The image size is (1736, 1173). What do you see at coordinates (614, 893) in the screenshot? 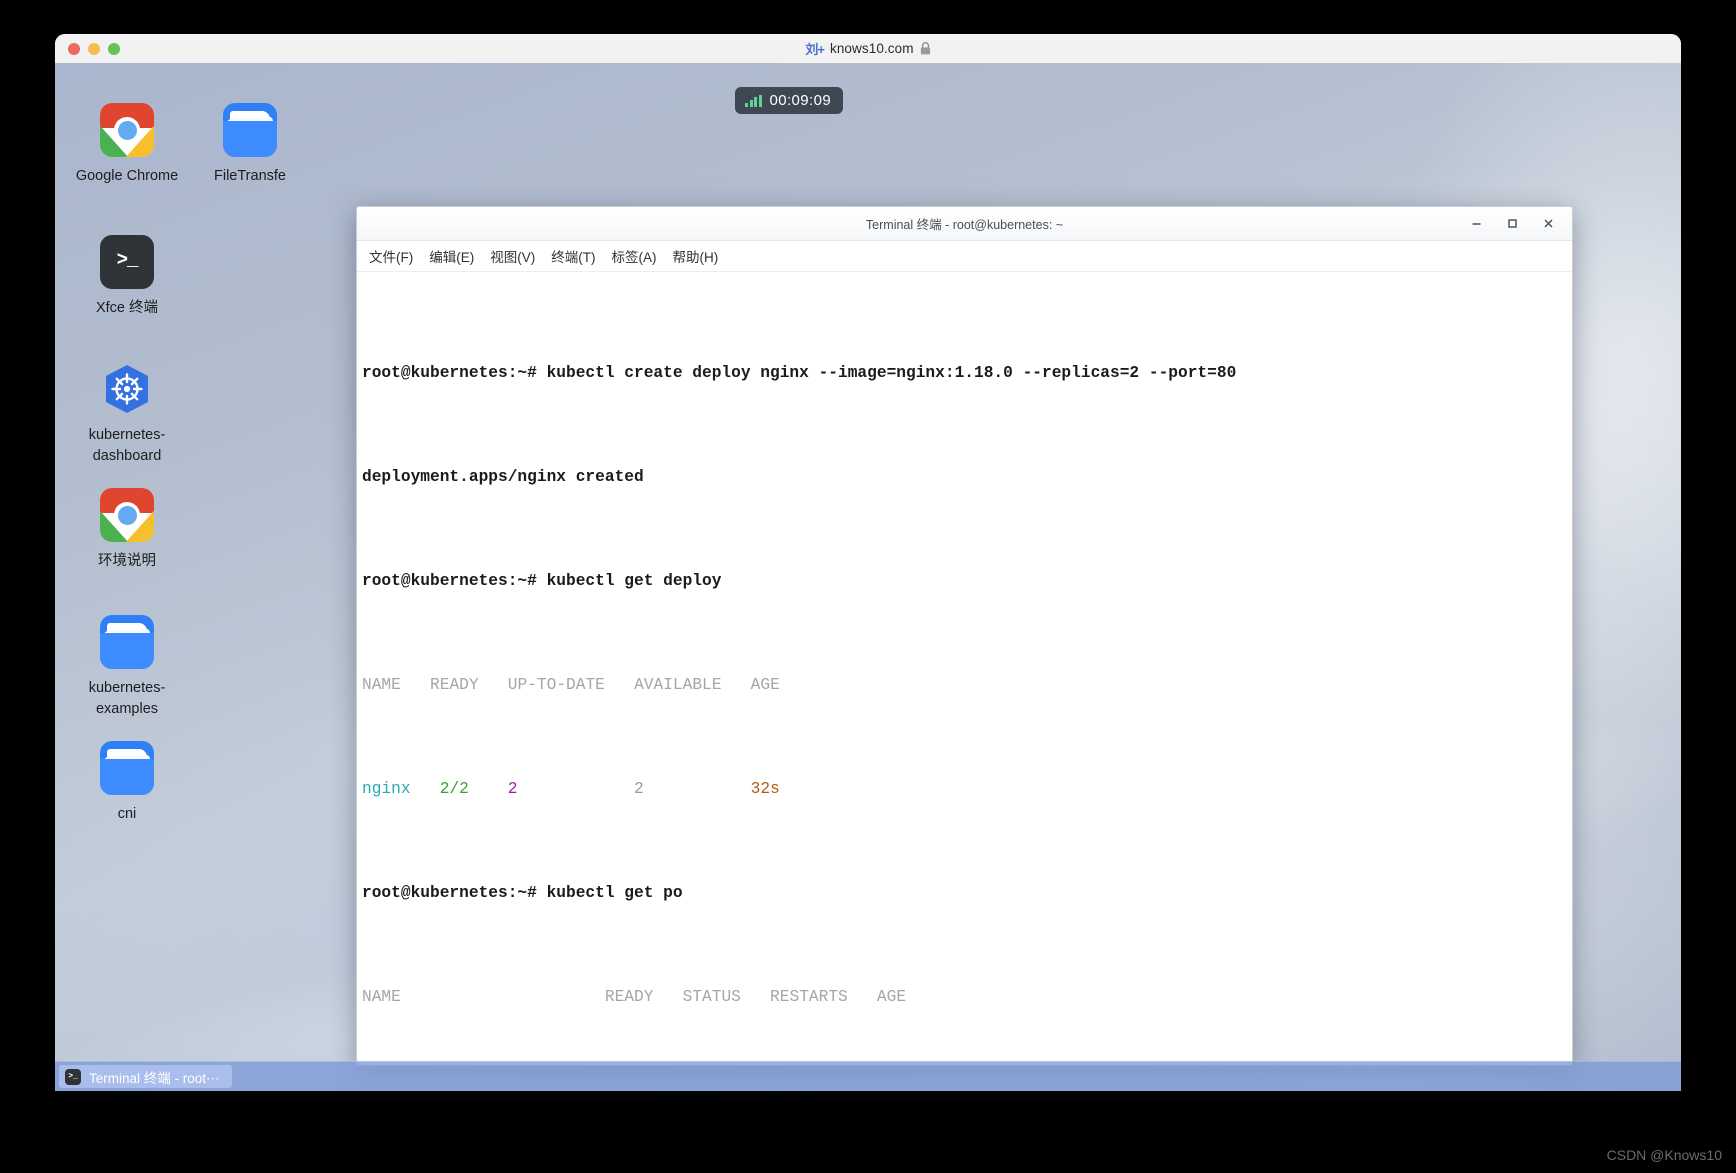
I see `terminal-command-text: kubectl get po` at bounding box center [614, 893].